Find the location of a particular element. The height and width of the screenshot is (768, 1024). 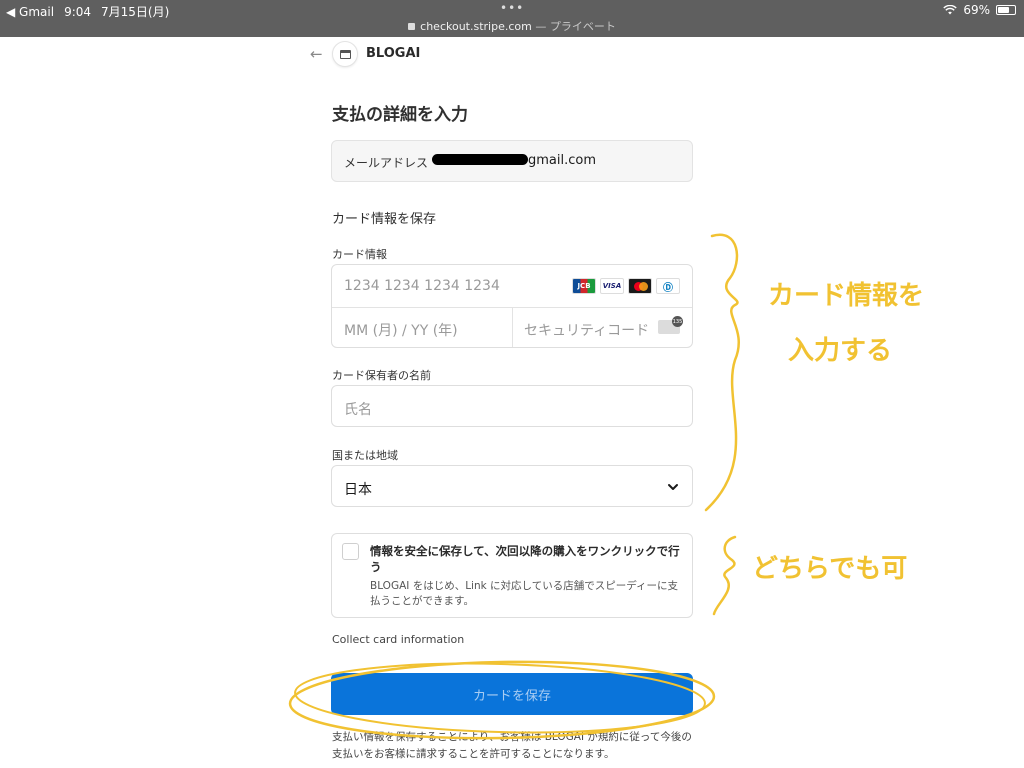

back-to-app-link: ◀ Gmail is located at coordinates (30, 12).